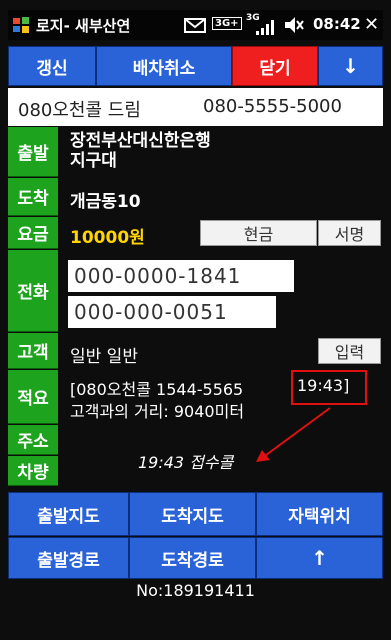 The image size is (391, 640). I want to click on phone-field-1: 000-0000-1841, so click(181, 276).